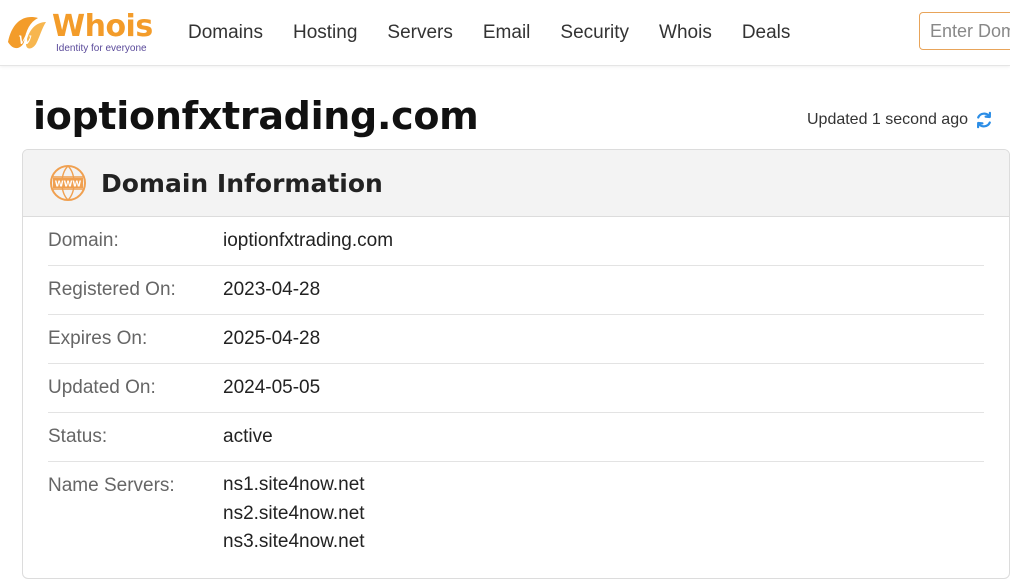 The width and height of the screenshot is (1010, 579). I want to click on logo-wordmark: Whois, so click(102, 26).